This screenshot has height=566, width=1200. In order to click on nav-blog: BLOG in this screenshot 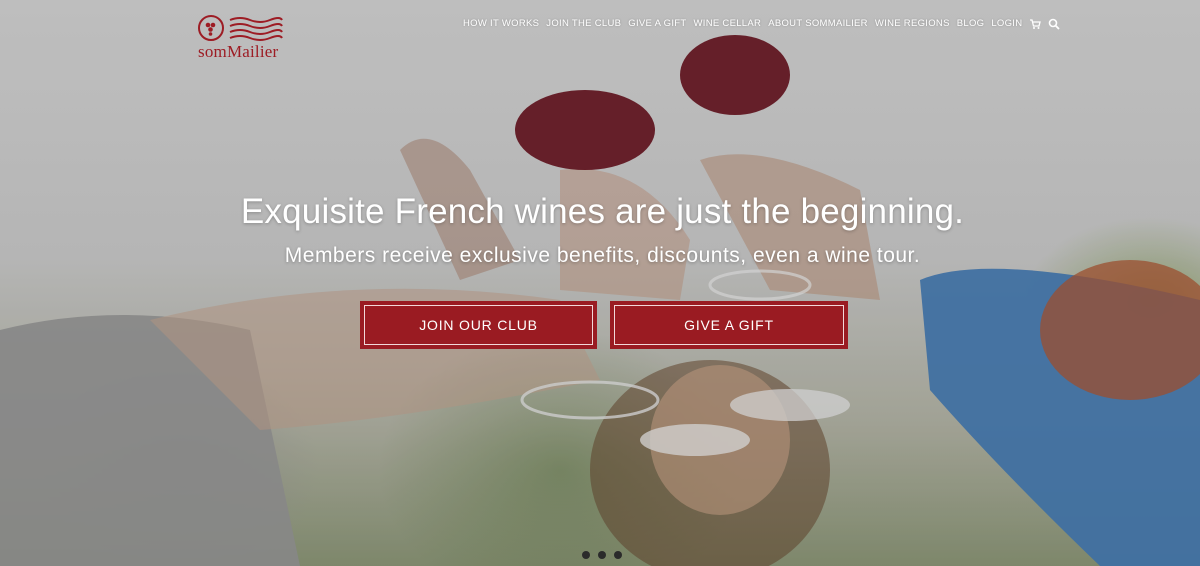, I will do `click(971, 23)`.